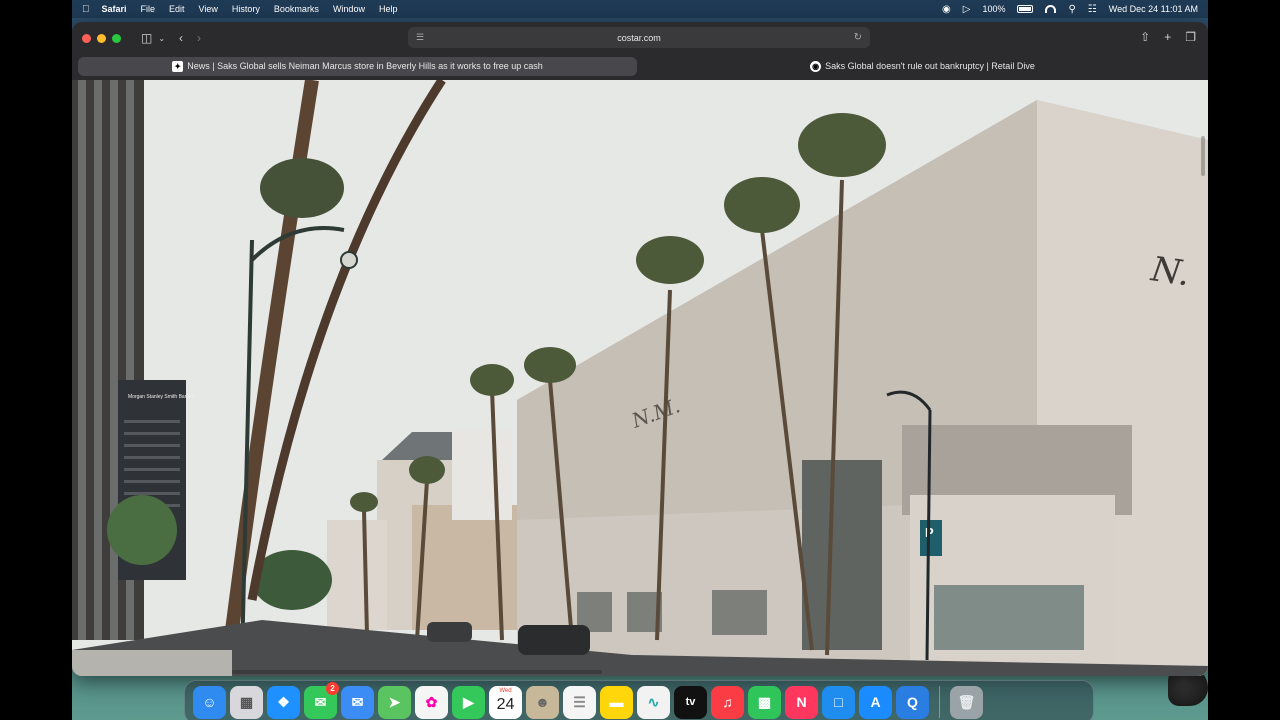 Image resolution: width=1280 pixels, height=720 pixels. Describe the element at coordinates (838, 702) in the screenshot. I see `keynote-icon: □` at that location.